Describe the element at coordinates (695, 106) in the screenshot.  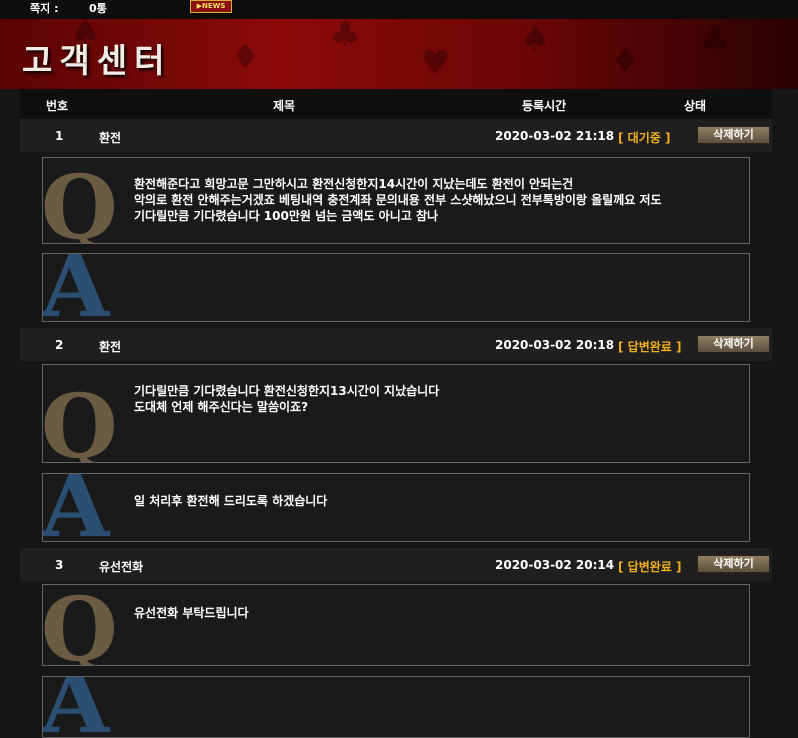
I see `header-status: 상태` at that location.